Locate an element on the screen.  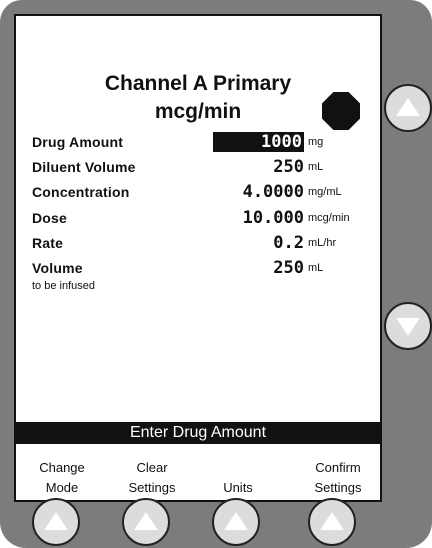
softkey-label-change-mode: Change Mode is located at coordinates (62, 478).